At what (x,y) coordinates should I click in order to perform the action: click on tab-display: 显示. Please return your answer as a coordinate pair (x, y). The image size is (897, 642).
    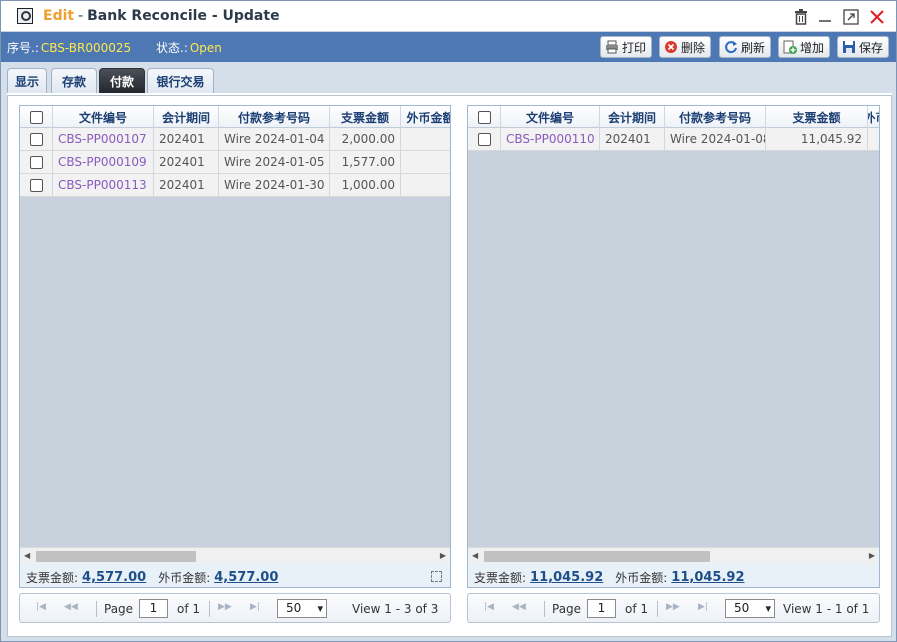
    Looking at the image, I should click on (27, 81).